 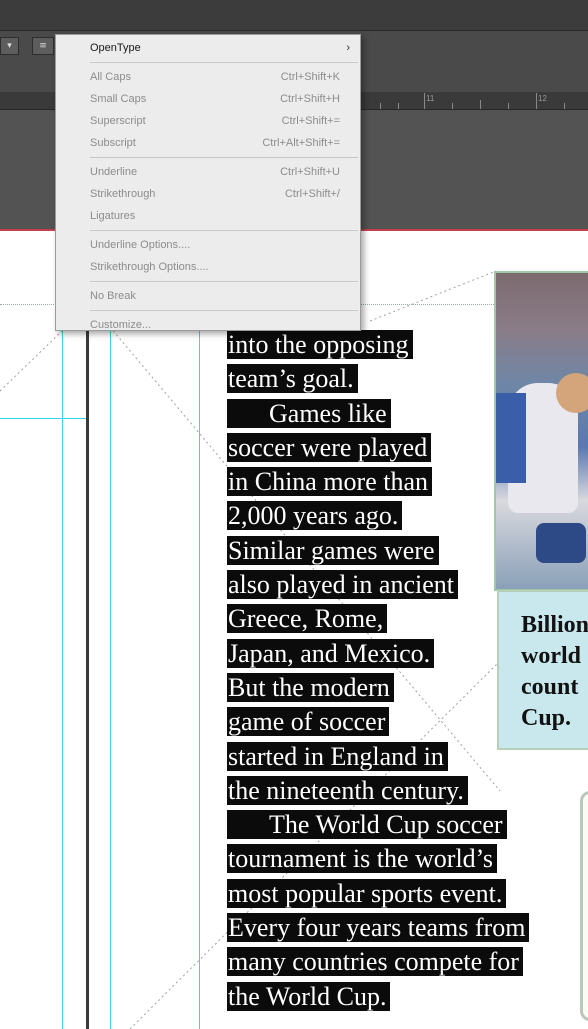 I want to click on menu-item-label: Underline, so click(x=114, y=172).